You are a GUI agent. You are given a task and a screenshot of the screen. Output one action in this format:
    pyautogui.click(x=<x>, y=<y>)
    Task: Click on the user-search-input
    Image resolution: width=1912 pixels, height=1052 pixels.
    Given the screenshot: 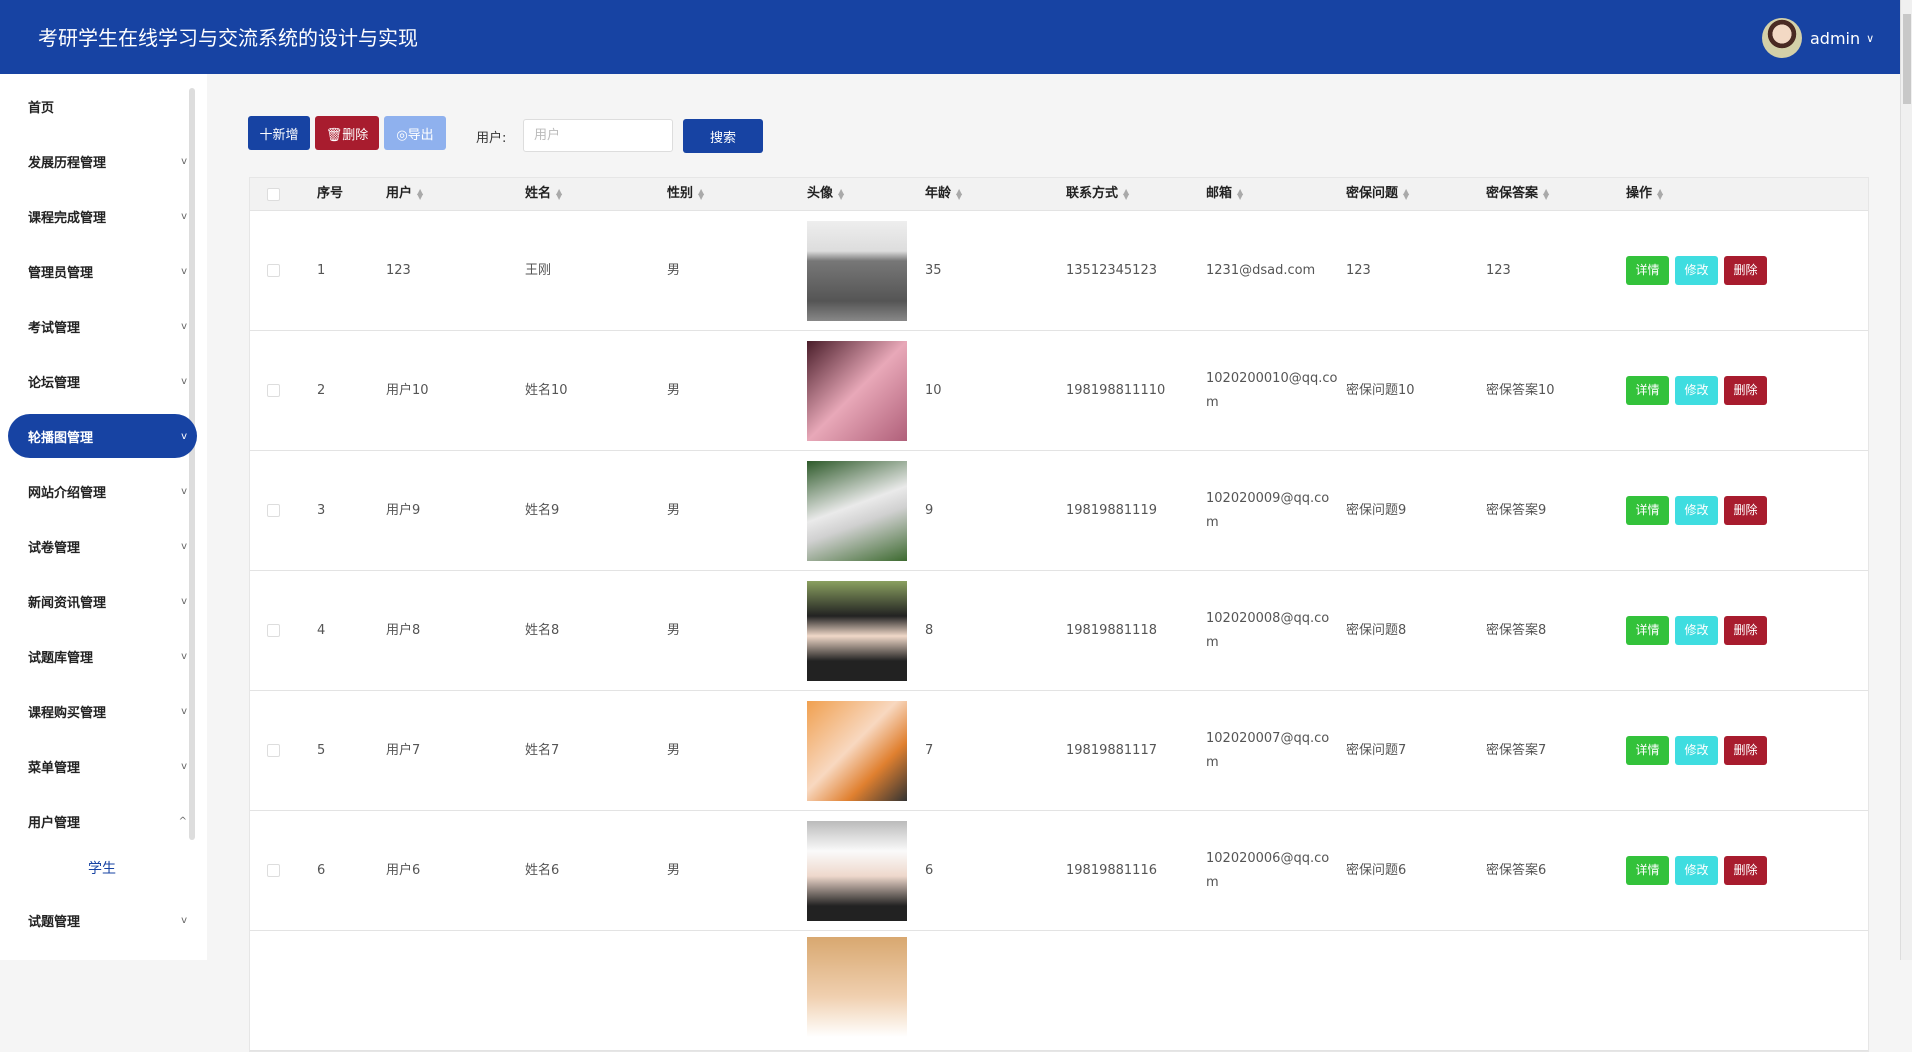 What is the action you would take?
    pyautogui.click(x=598, y=135)
    